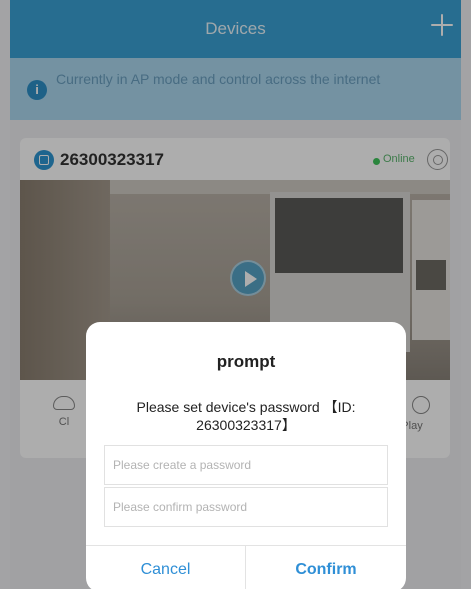  I want to click on cancel-button: Cancel, so click(166, 567).